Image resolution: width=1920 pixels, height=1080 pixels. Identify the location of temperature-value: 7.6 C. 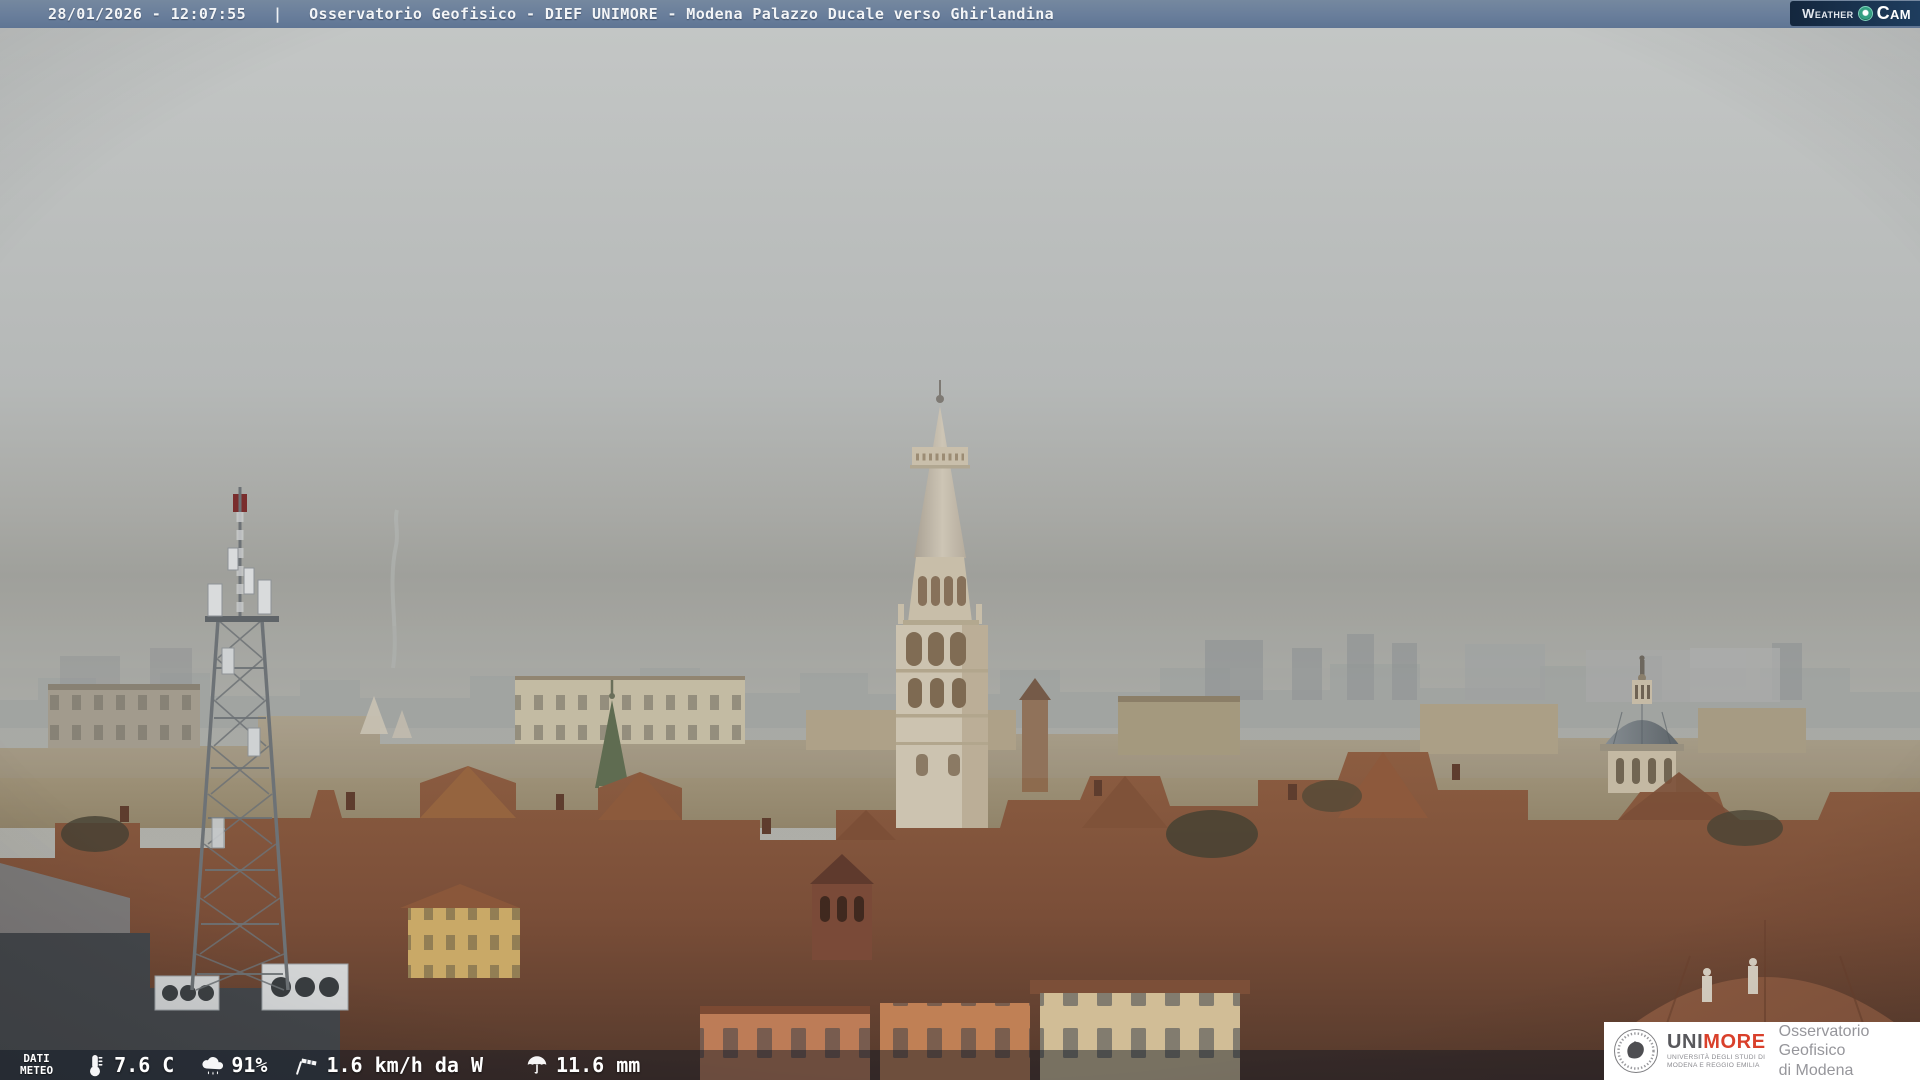
(144, 1065).